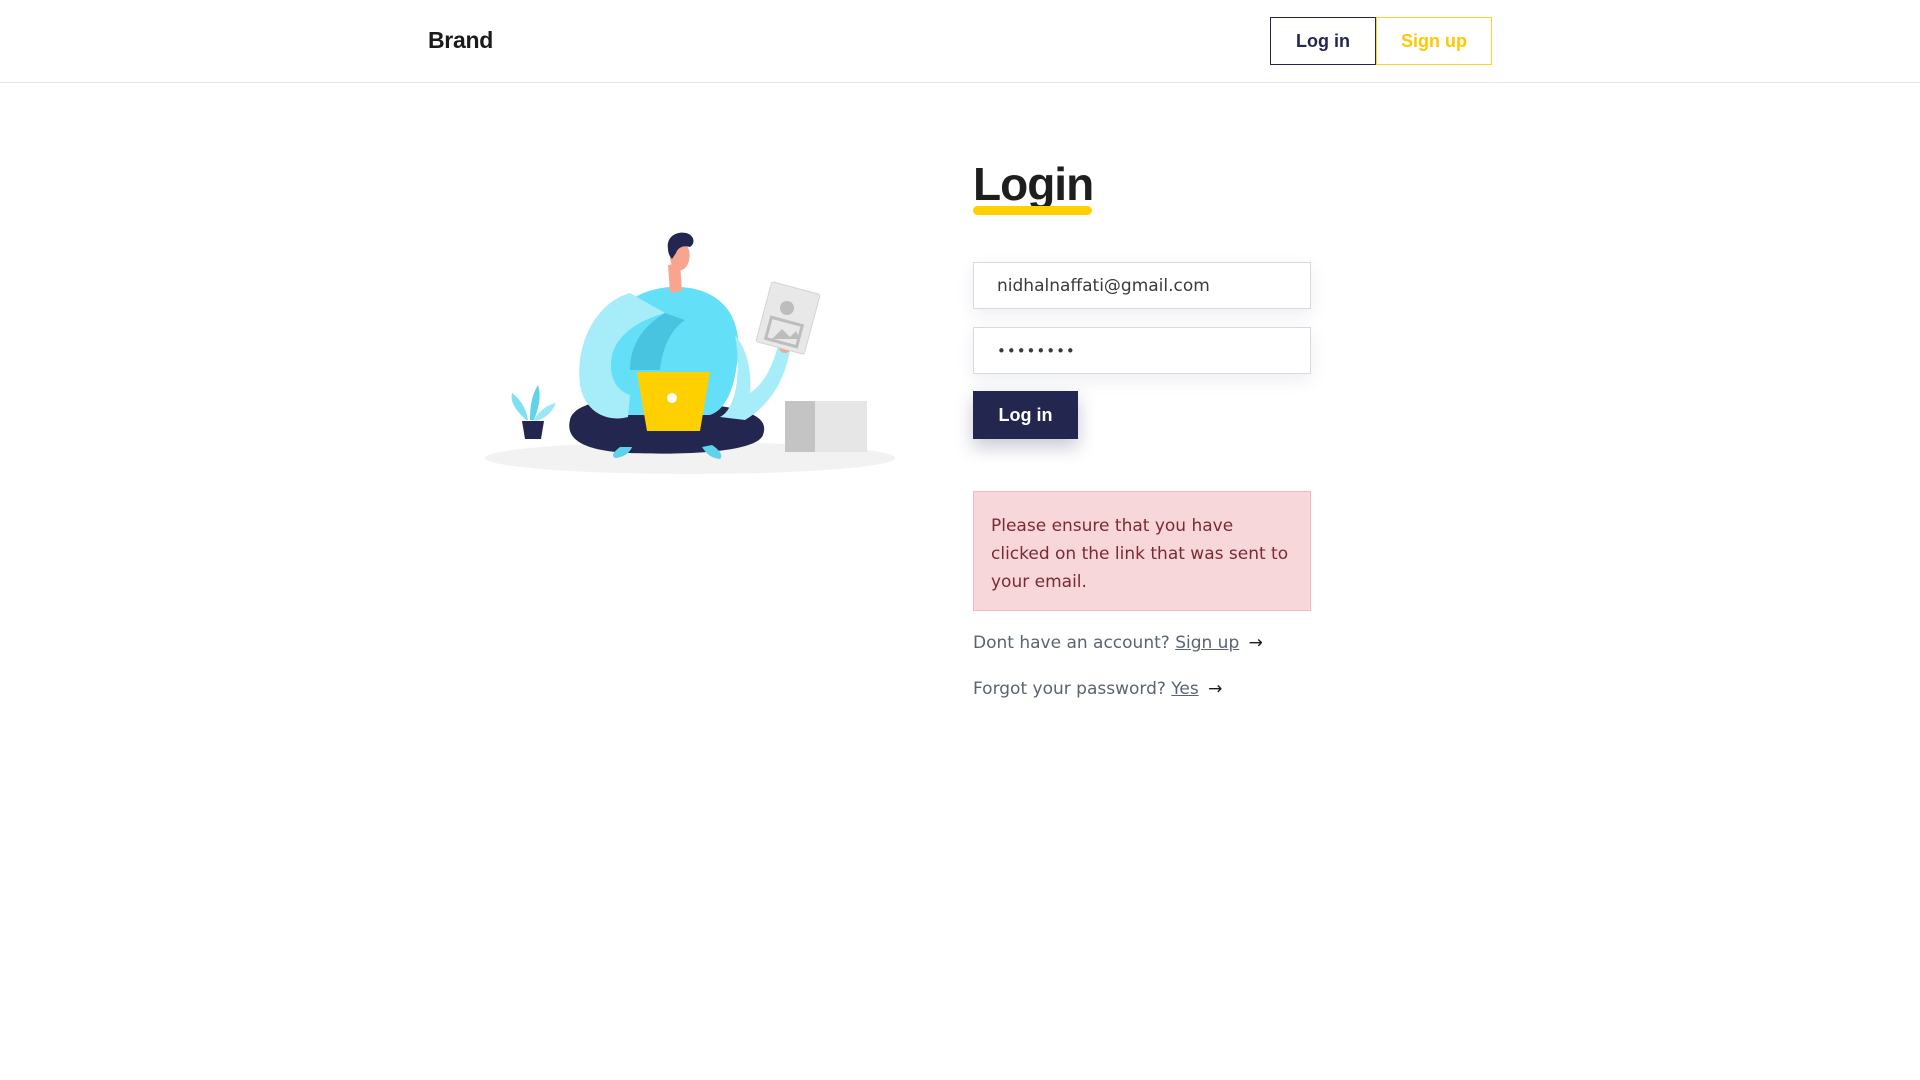 The image size is (1920, 1080). I want to click on password-field: ••••••••, so click(1142, 350).